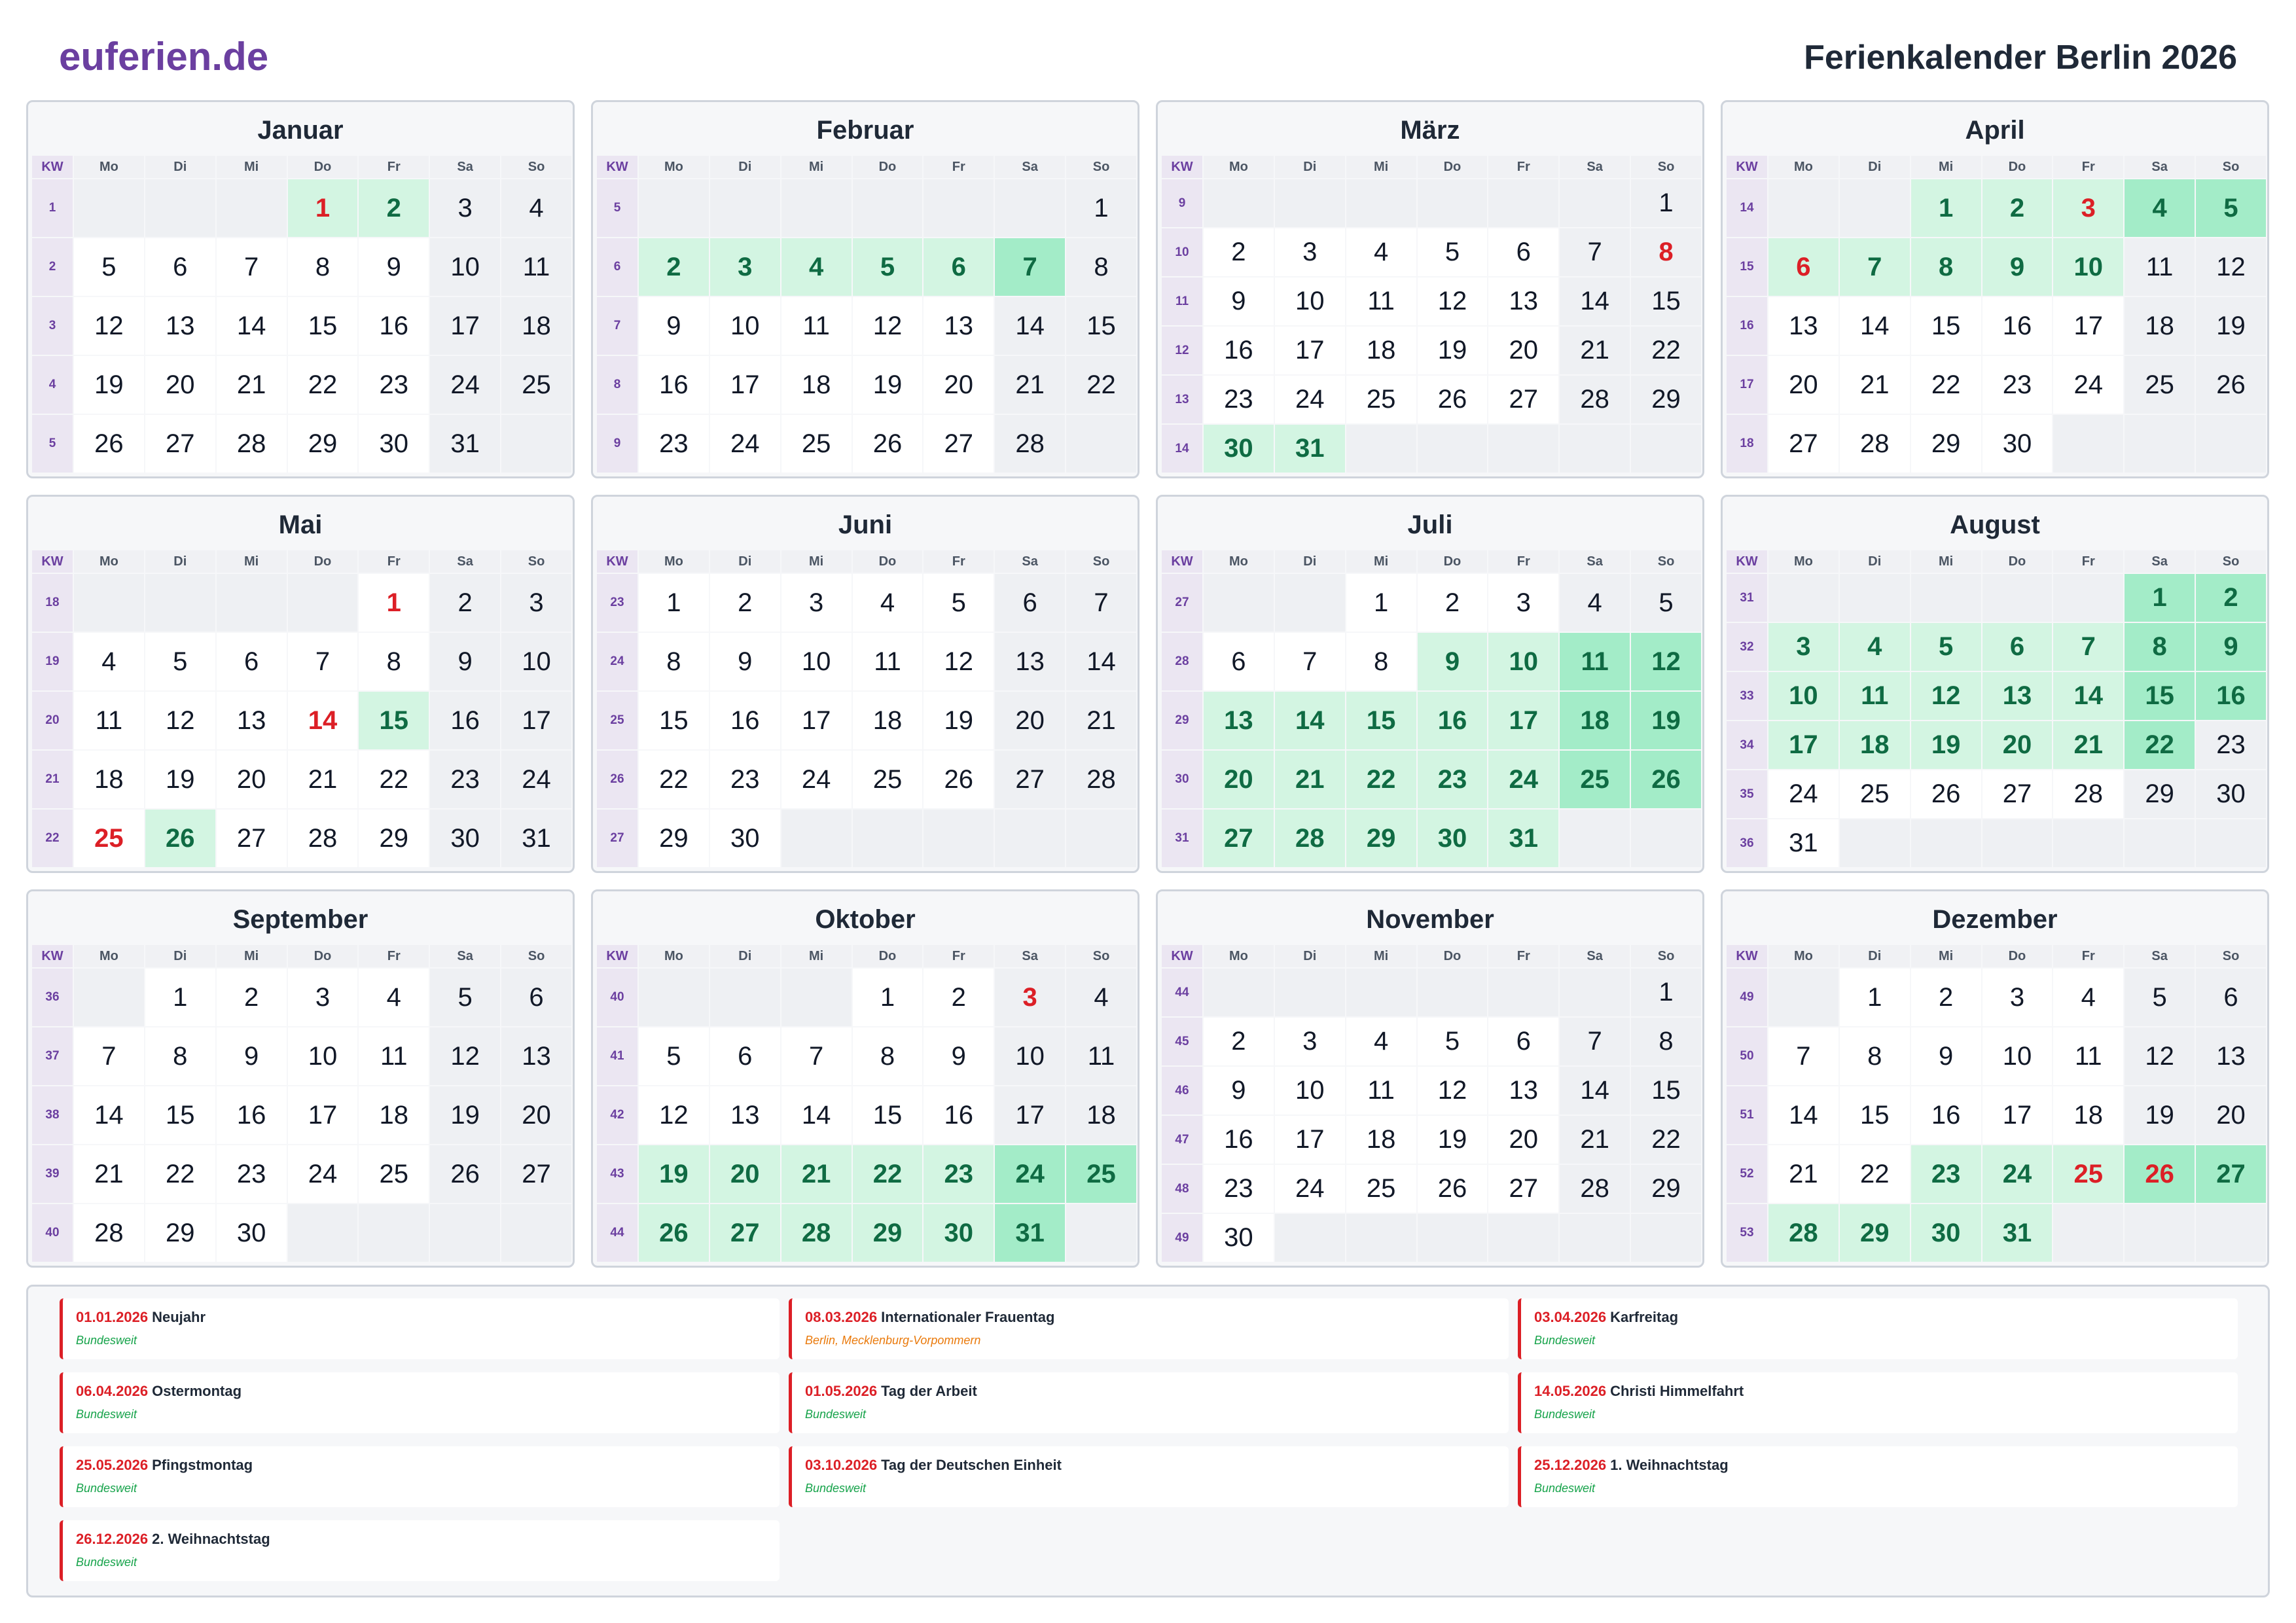  I want to click on day-cell: 31, so click(536, 838).